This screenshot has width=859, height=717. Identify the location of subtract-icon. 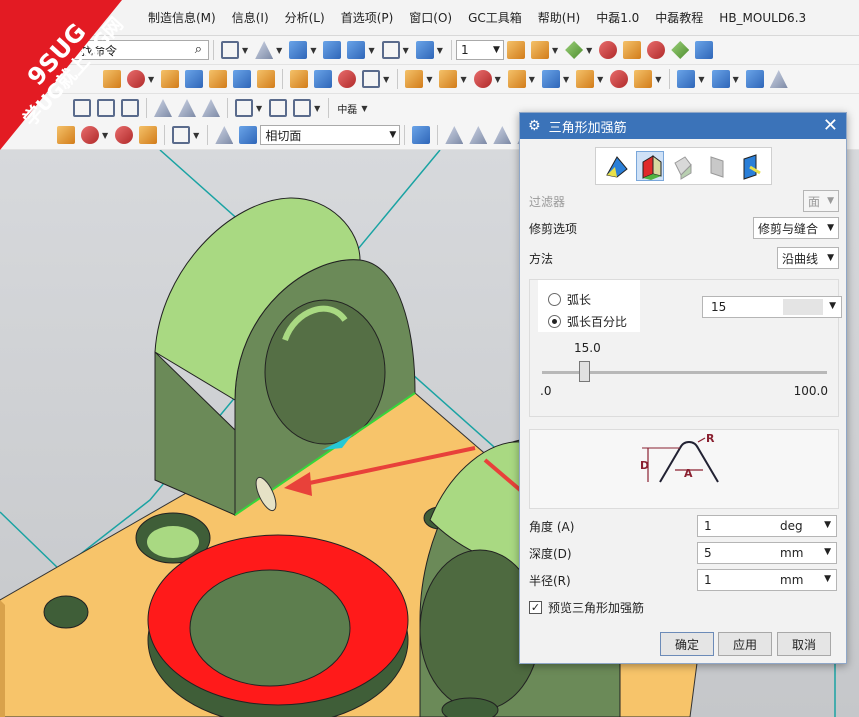
(448, 79).